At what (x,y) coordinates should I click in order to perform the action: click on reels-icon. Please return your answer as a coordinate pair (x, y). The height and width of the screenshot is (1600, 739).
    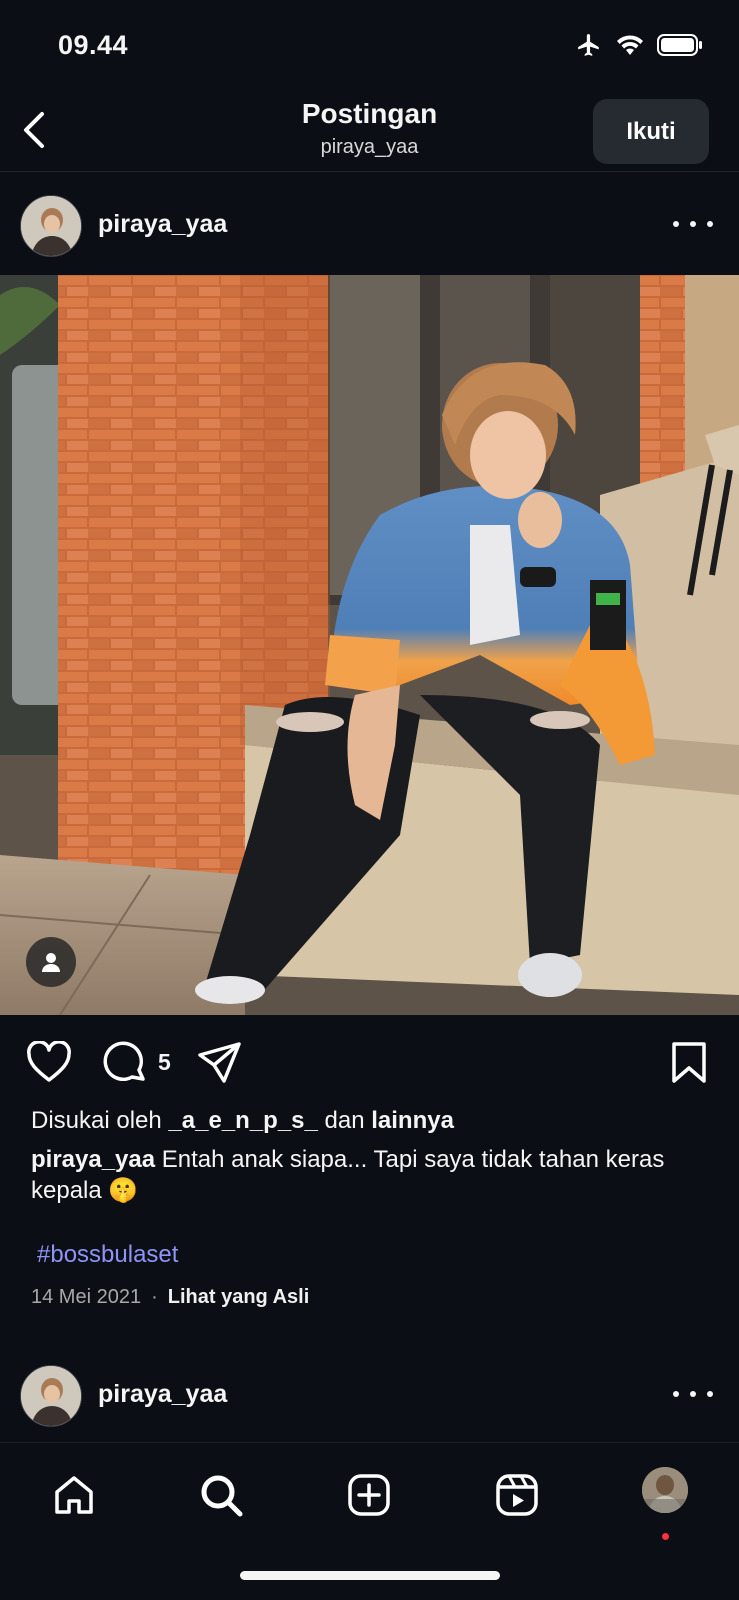
    Looking at the image, I should click on (517, 1495).